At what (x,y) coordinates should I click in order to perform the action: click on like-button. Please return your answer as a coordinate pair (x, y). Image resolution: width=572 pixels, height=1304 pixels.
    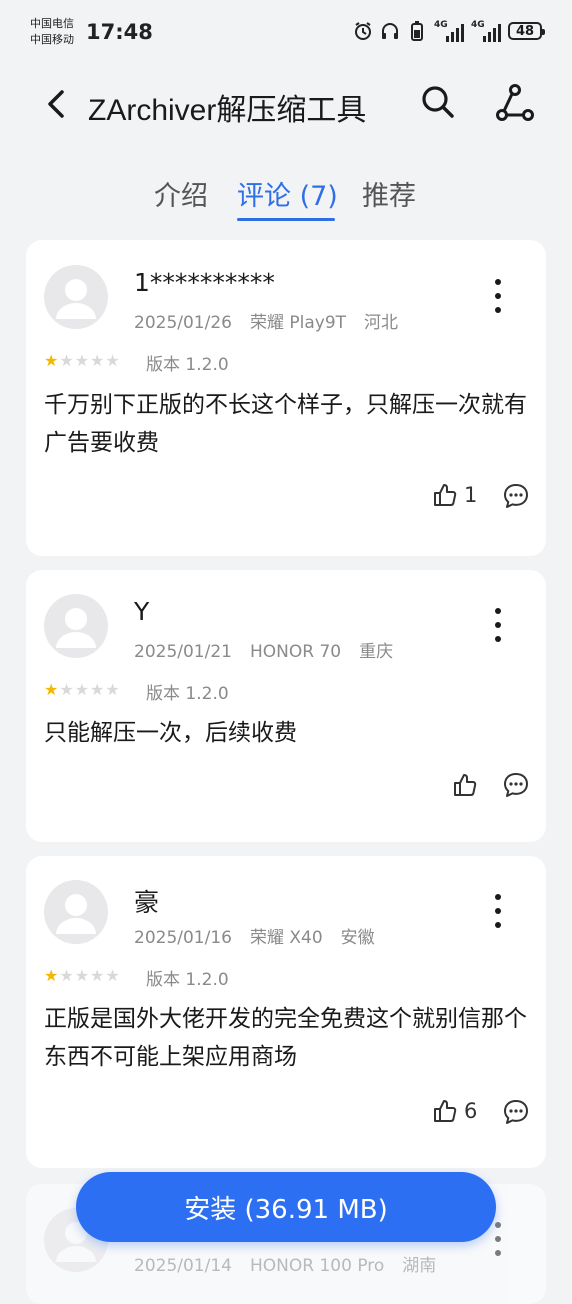
    Looking at the image, I should click on (468, 785).